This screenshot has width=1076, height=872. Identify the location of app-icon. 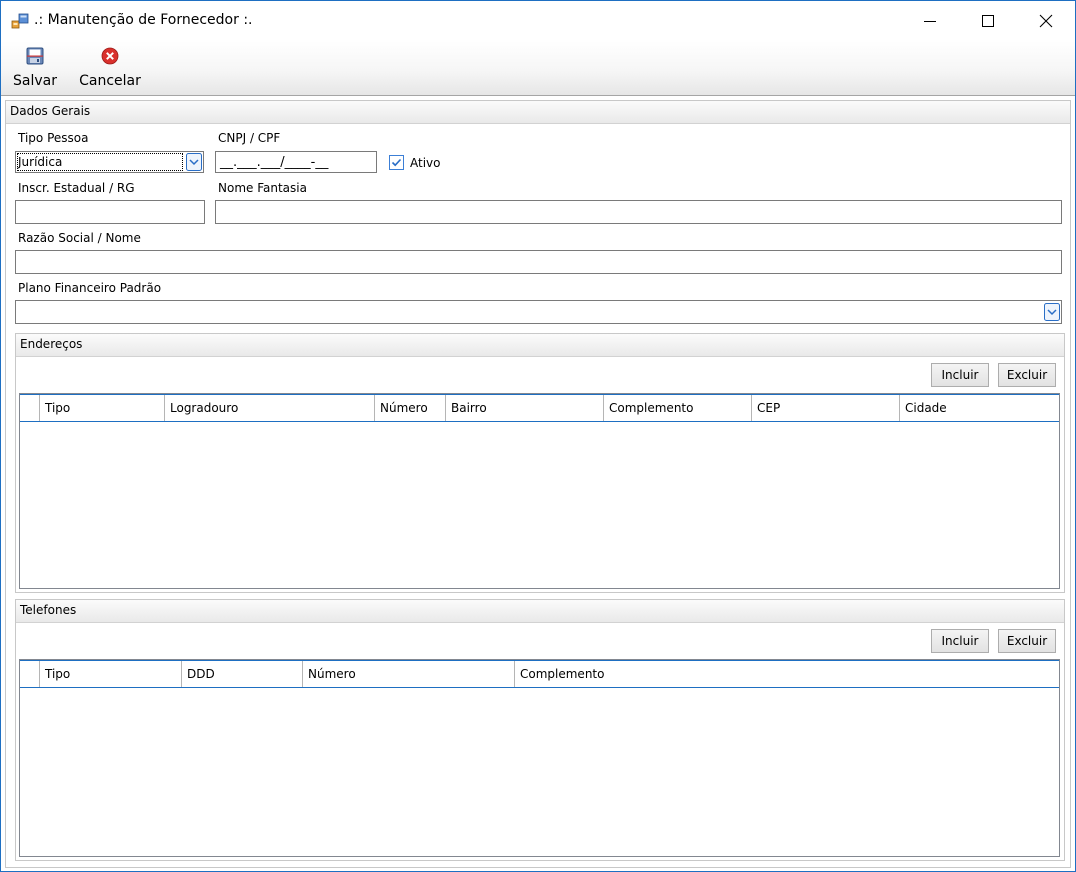
(20, 21).